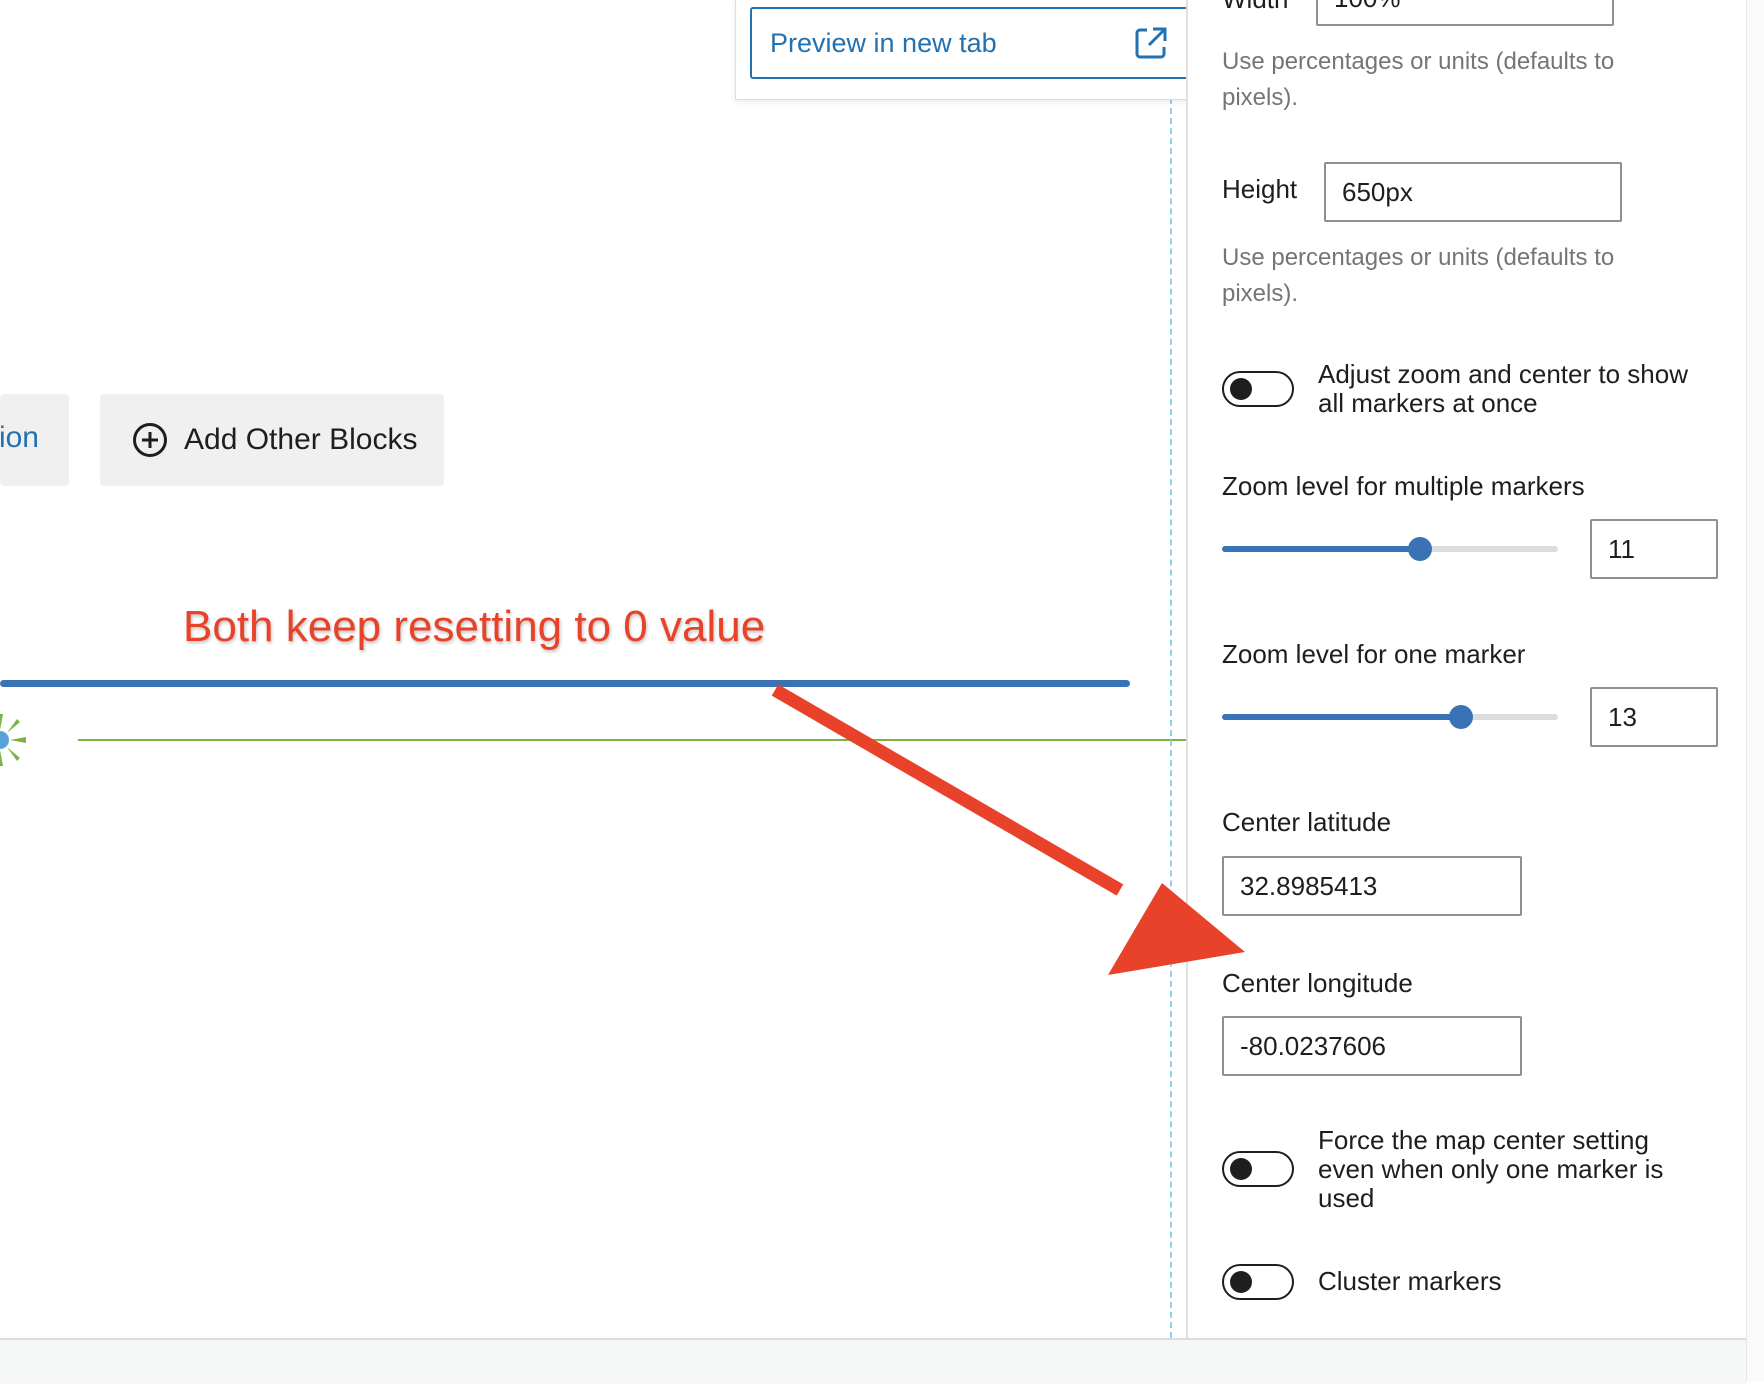 This screenshot has height=1384, width=1764. What do you see at coordinates (1008, 829) in the screenshot?
I see `annotation-arrow-icon` at bounding box center [1008, 829].